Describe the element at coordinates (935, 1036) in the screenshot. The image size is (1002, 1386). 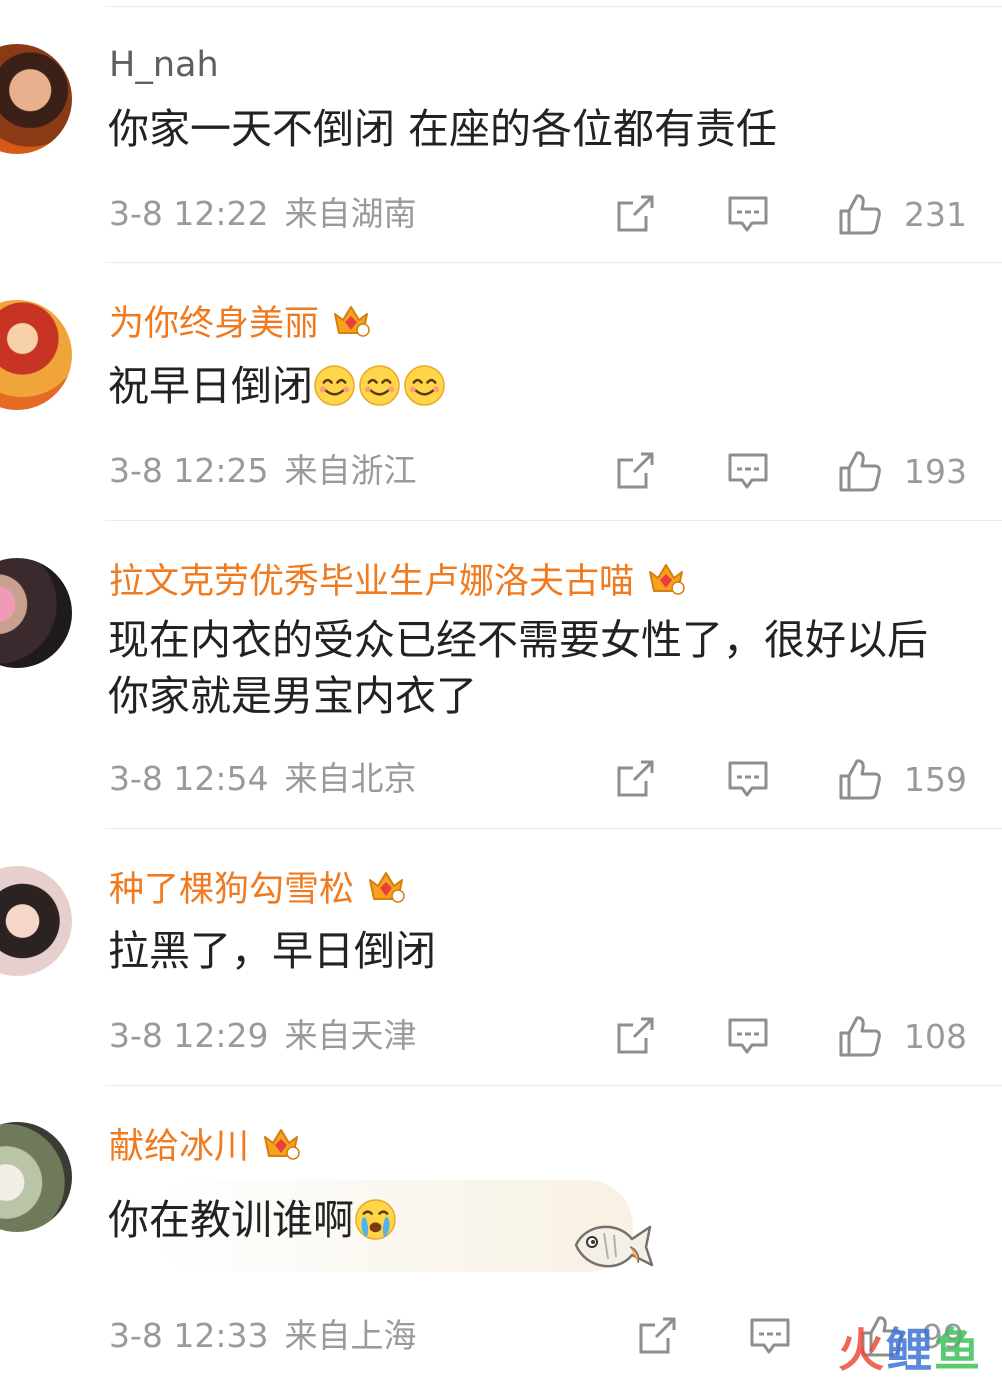
I see `like-count: 108` at that location.